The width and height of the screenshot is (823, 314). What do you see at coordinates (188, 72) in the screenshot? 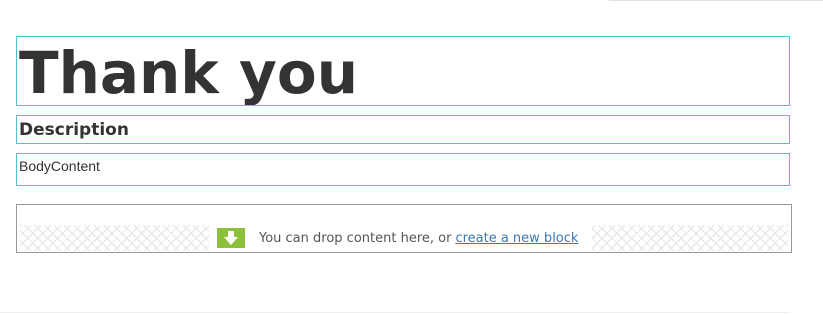
I see `page-title: Thank you` at bounding box center [188, 72].